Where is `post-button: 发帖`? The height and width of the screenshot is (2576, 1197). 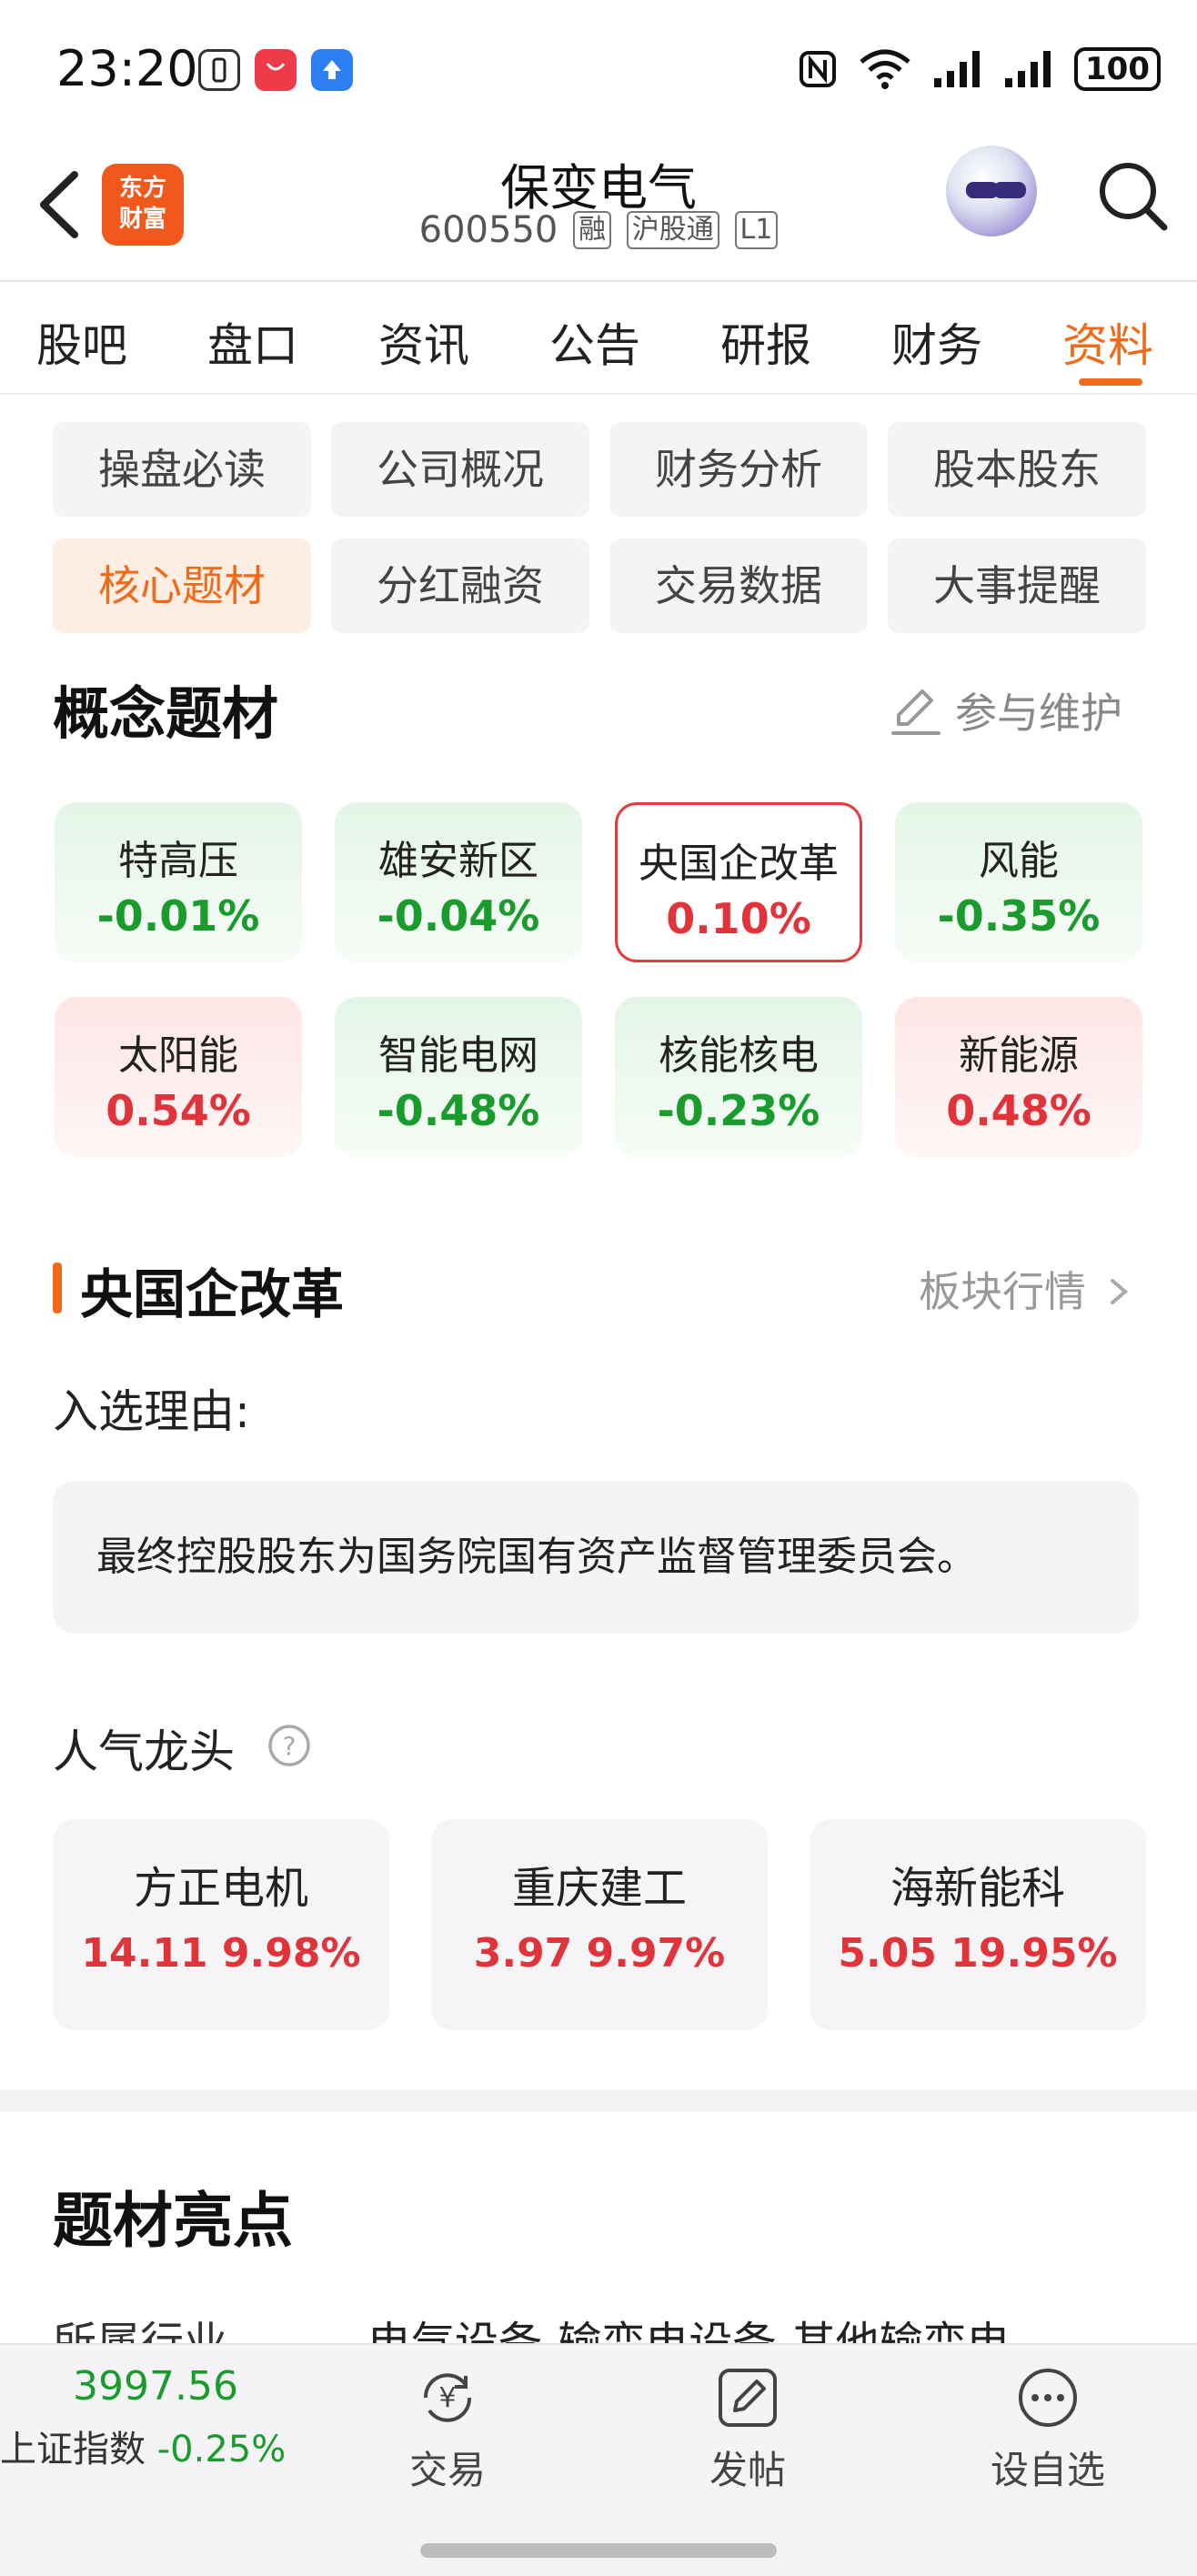 post-button: 发帖 is located at coordinates (748, 2429).